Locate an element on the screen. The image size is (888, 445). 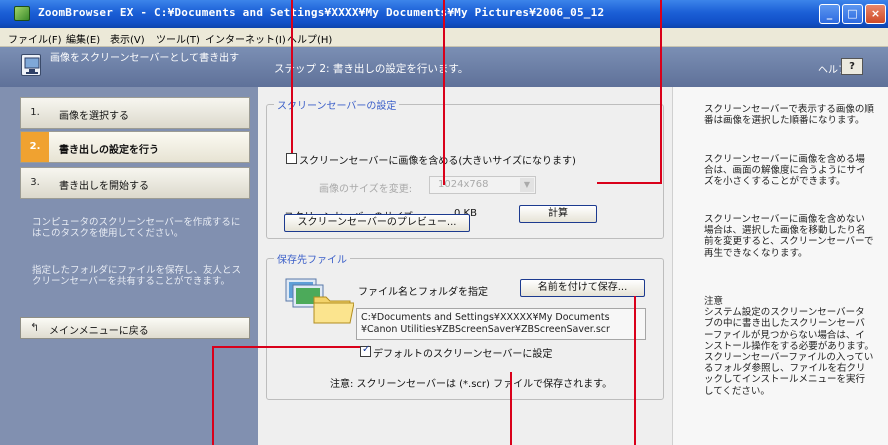
image-size-dropdown: 1024x768 ▼ is located at coordinates (482, 185).